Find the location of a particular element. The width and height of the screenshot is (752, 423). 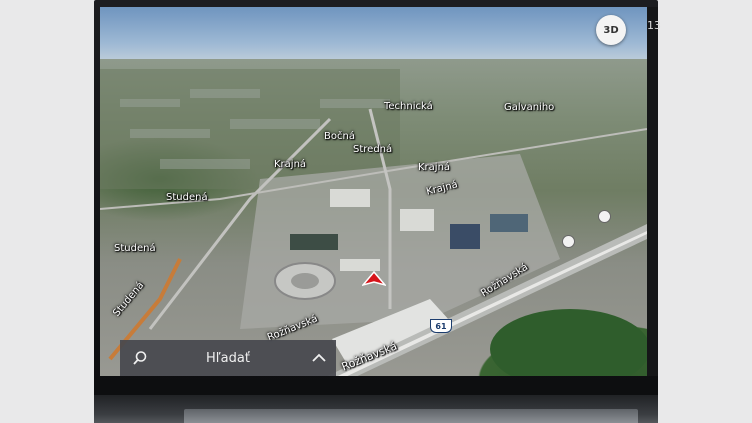

bezel-bottom is located at coordinates (376, 409).